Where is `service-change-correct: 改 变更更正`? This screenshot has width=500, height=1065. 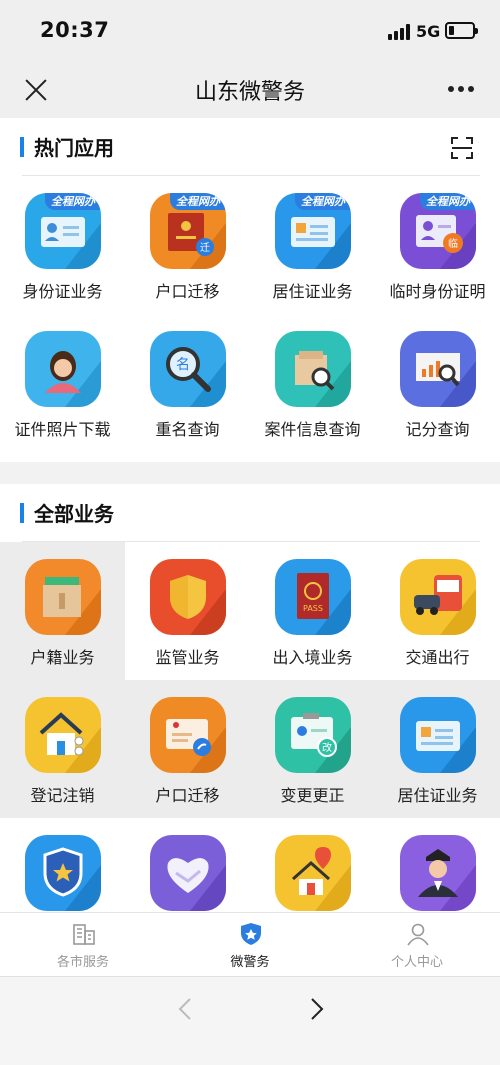
service-change-correct: 改 变更更正 is located at coordinates (312, 749).